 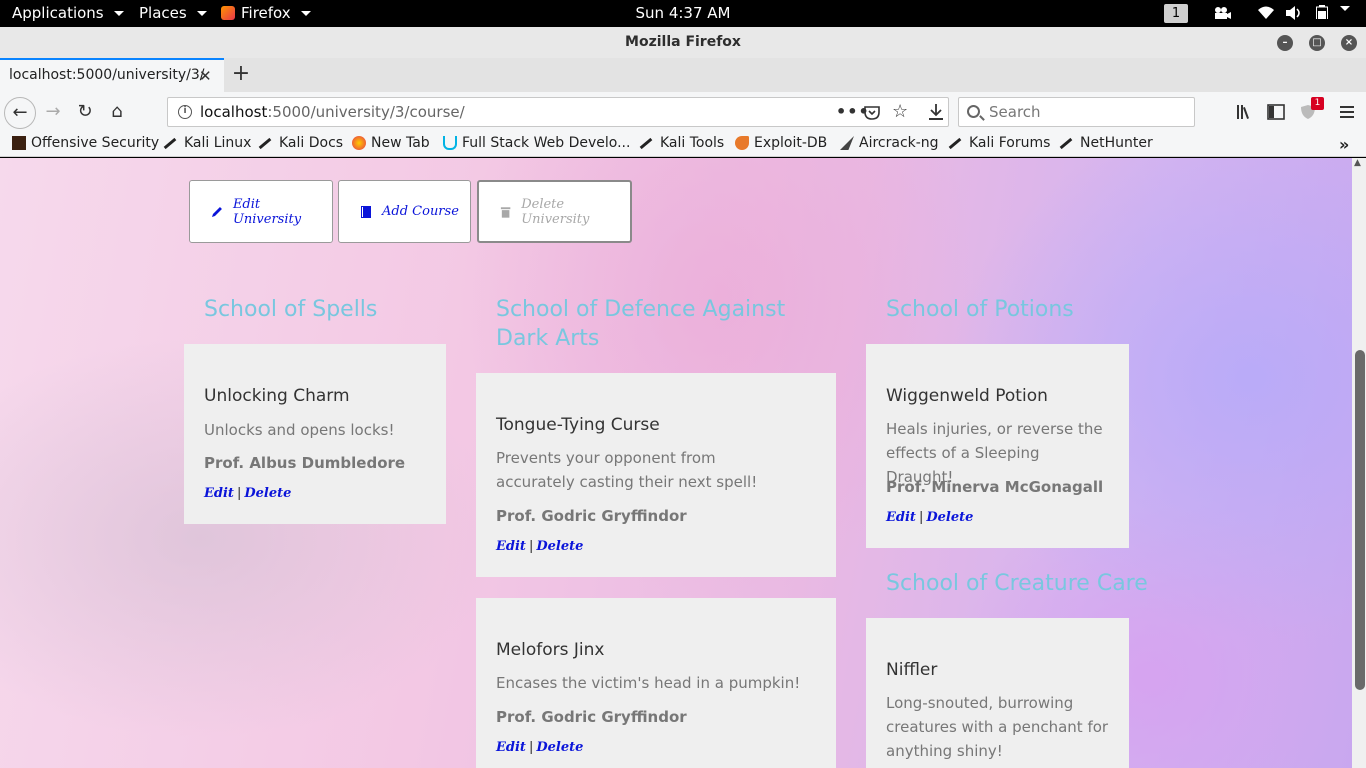 I want to click on bookmark-kali-linux: Kali Linux, so click(x=207, y=143).